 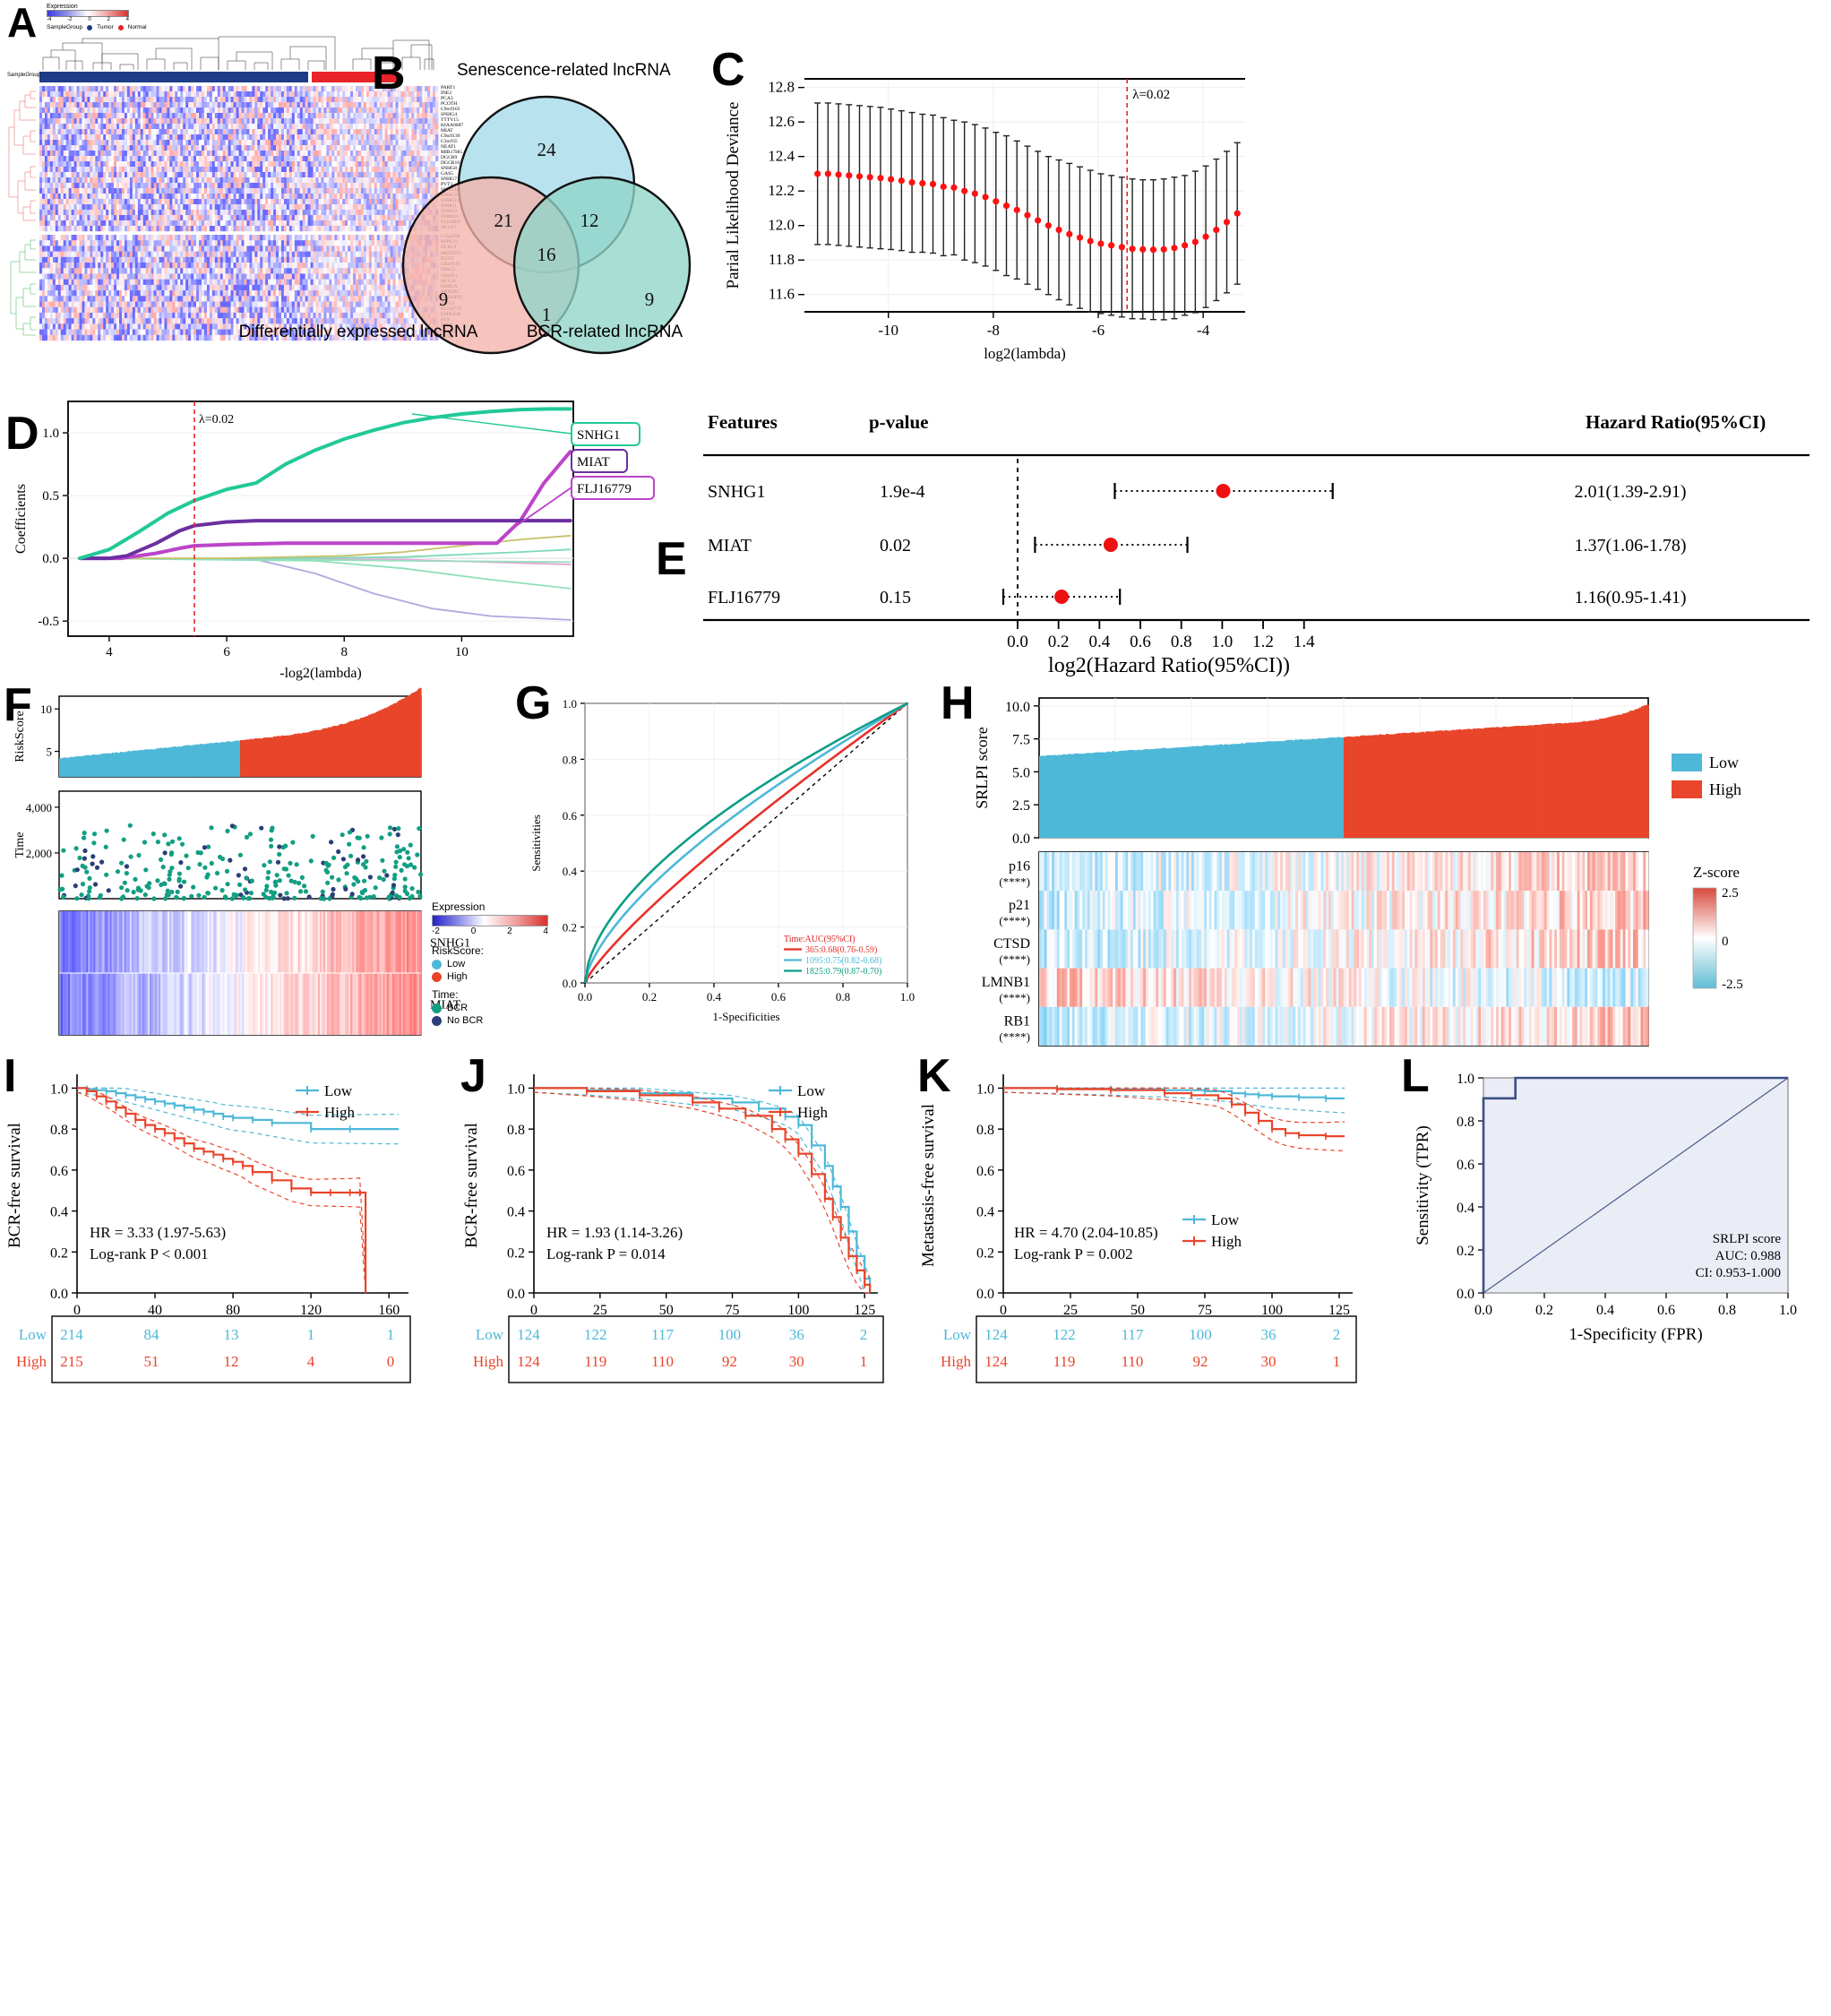 What do you see at coordinates (1415, 1076) in the screenshot?
I see `panel-l-label: L` at bounding box center [1415, 1076].